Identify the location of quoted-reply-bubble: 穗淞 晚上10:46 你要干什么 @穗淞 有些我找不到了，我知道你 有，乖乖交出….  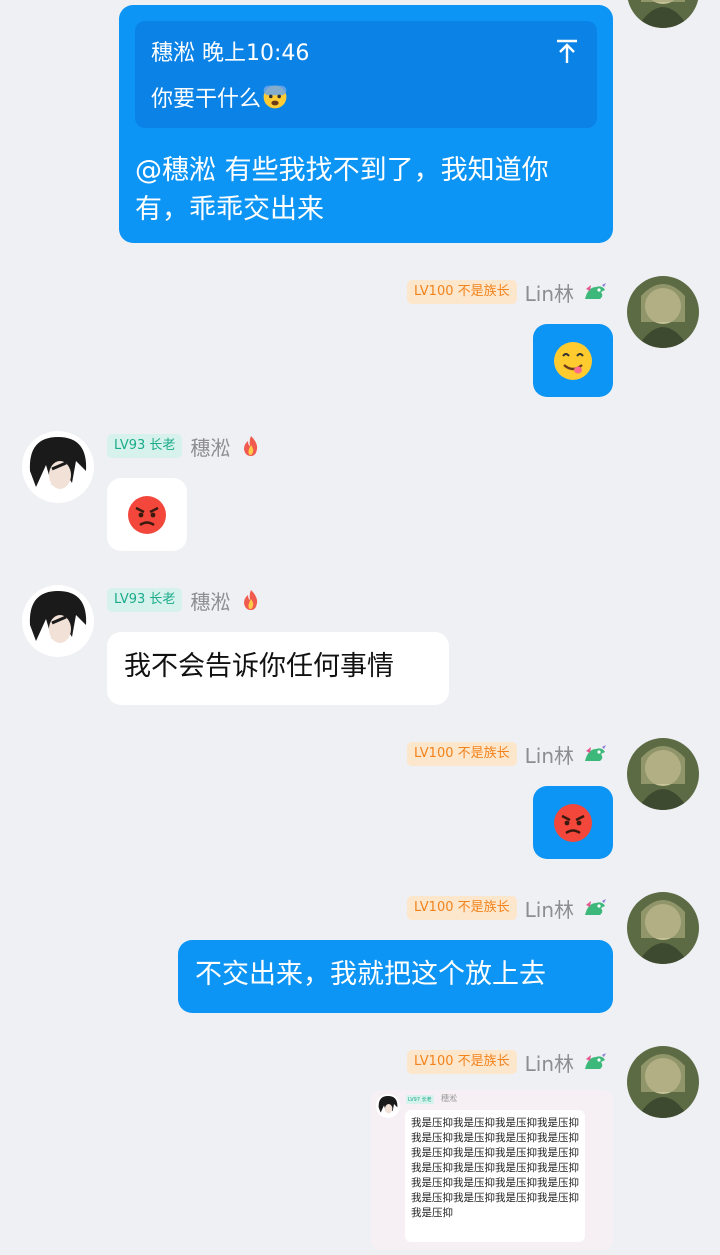
(366, 124).